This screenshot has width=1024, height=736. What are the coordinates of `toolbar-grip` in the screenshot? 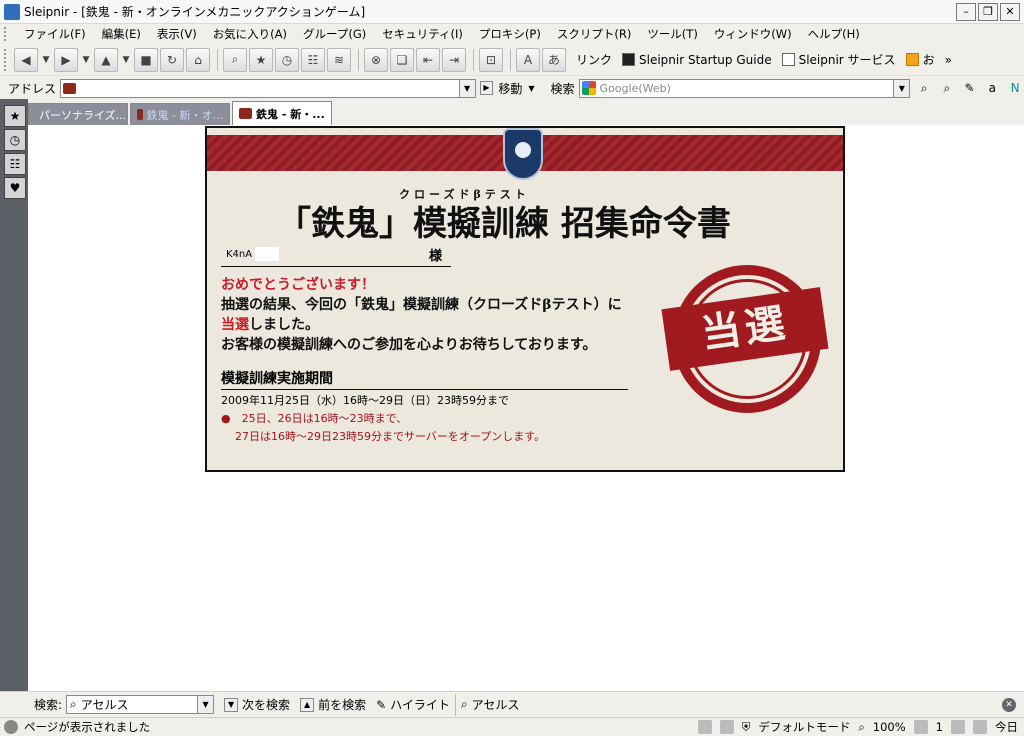 It's located at (6, 59).